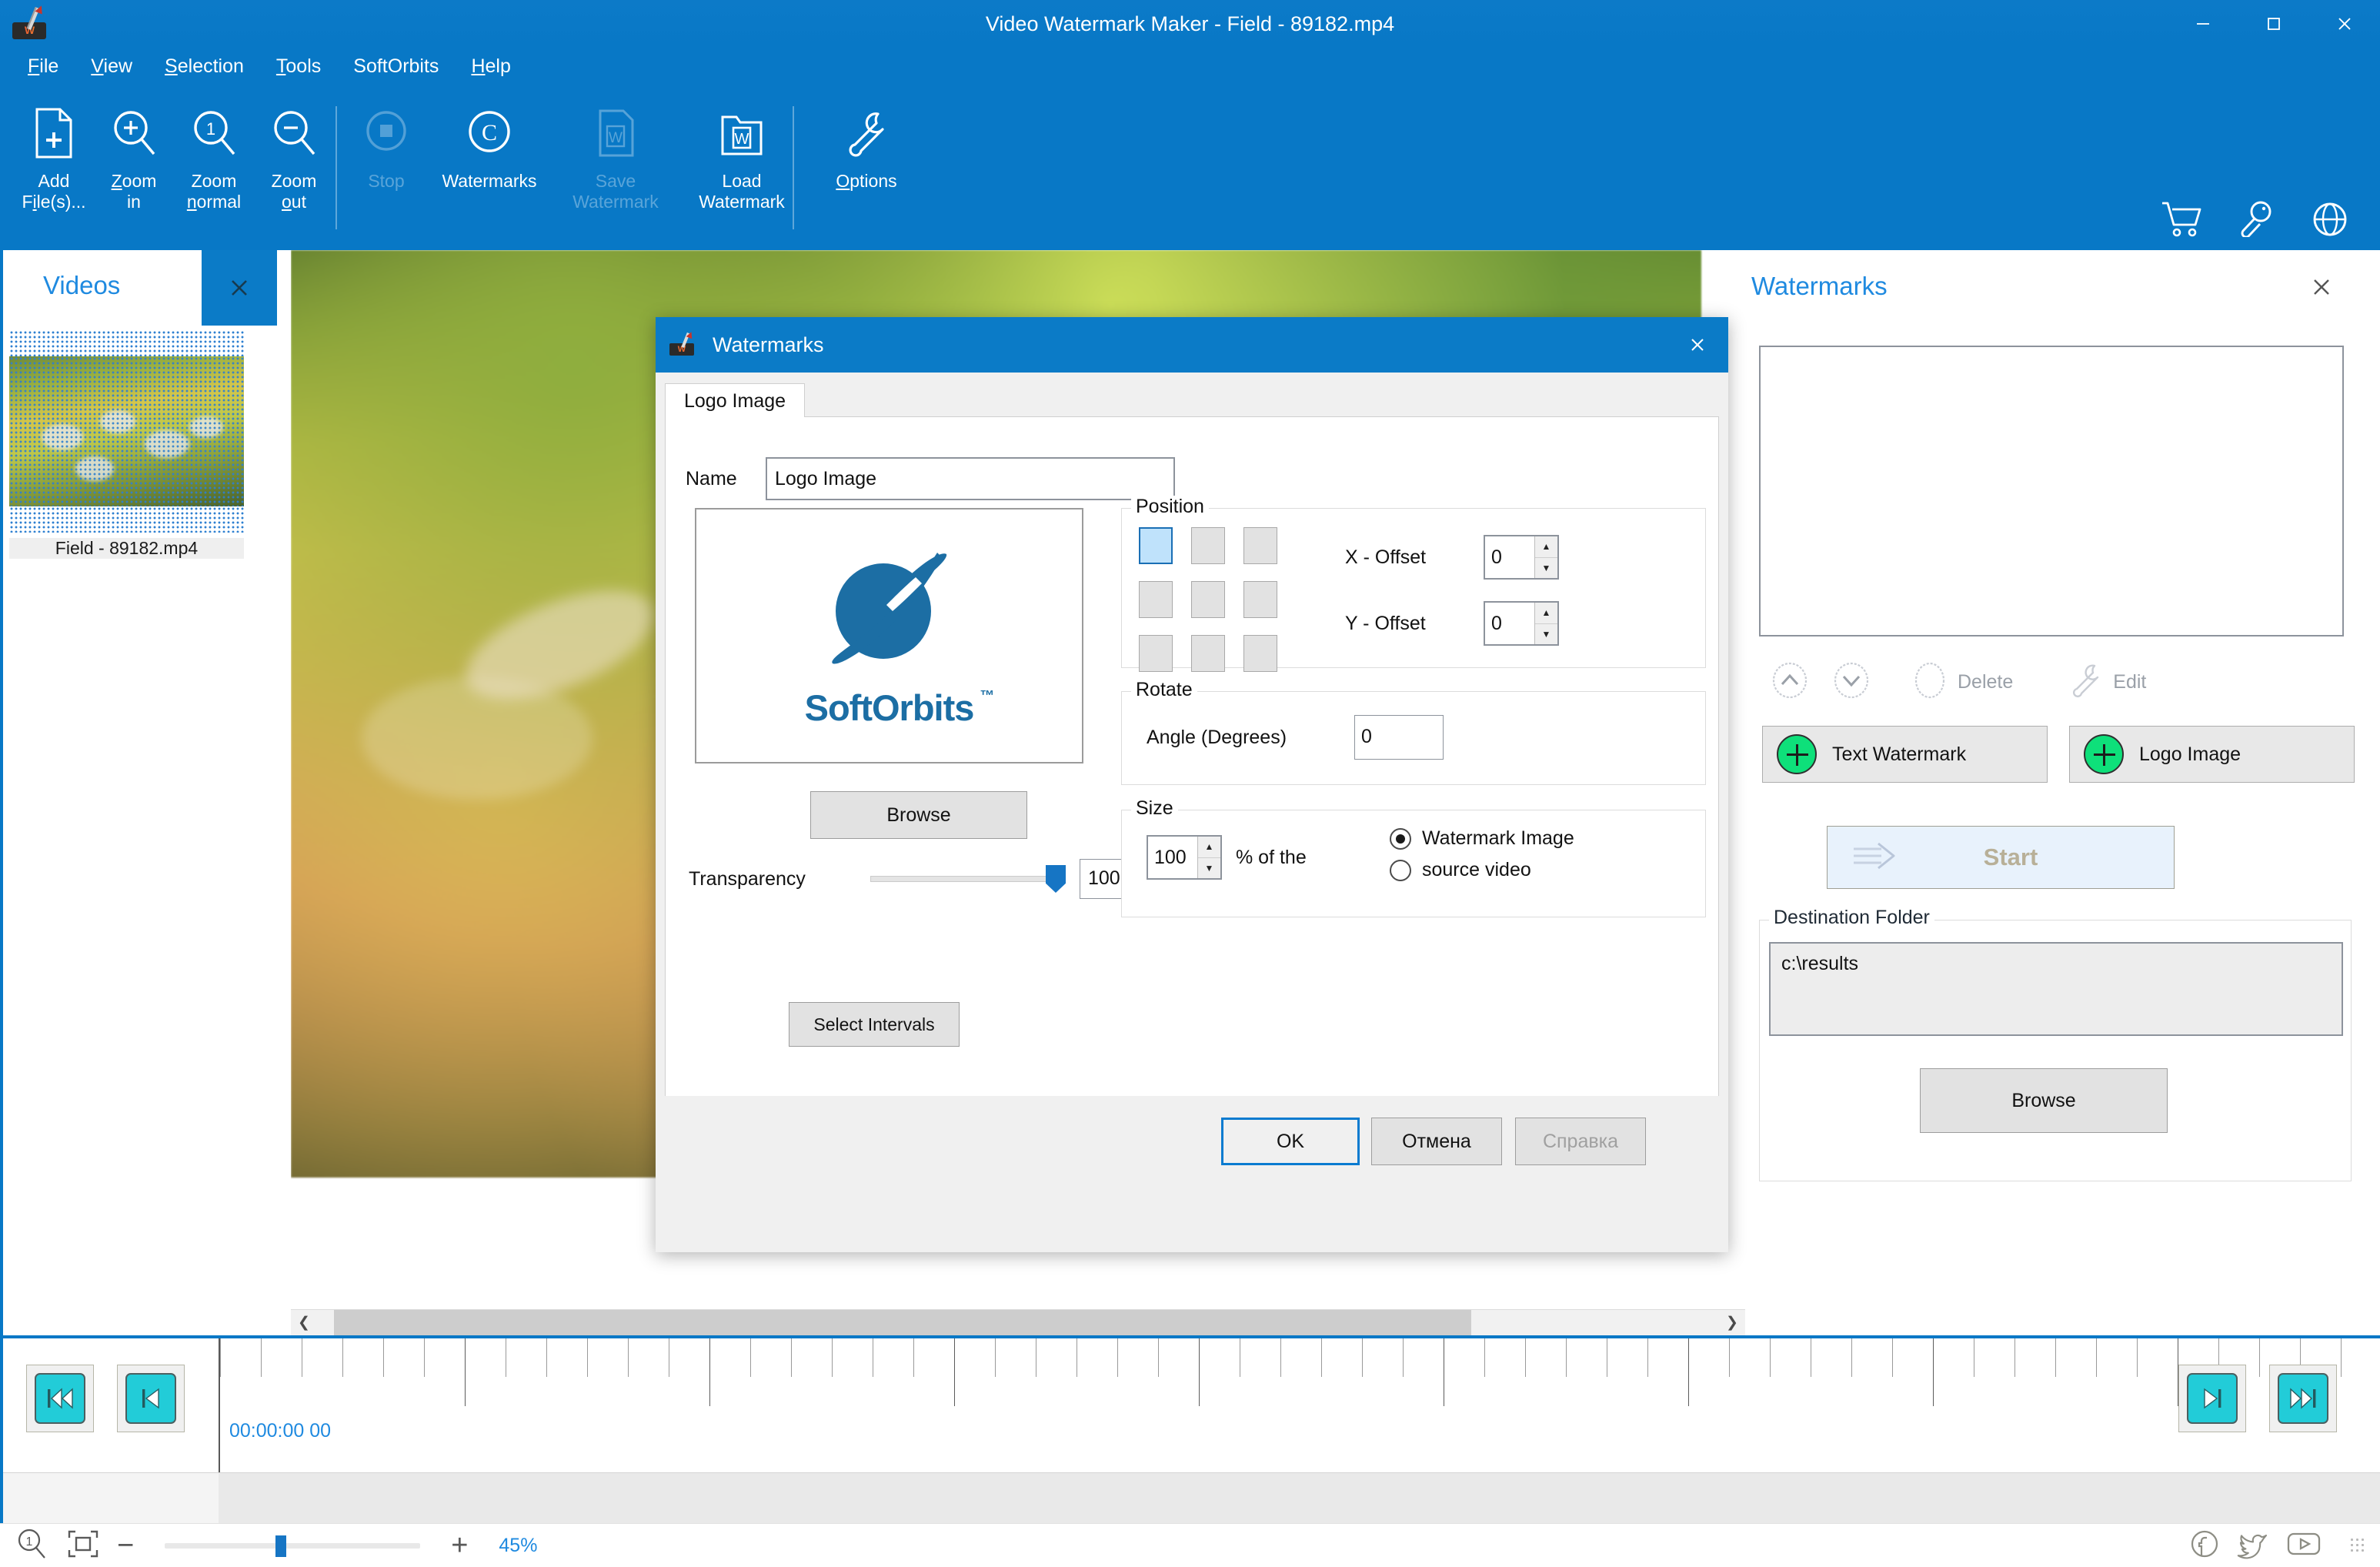  What do you see at coordinates (2304, 1546) in the screenshot?
I see `youtube-icon` at bounding box center [2304, 1546].